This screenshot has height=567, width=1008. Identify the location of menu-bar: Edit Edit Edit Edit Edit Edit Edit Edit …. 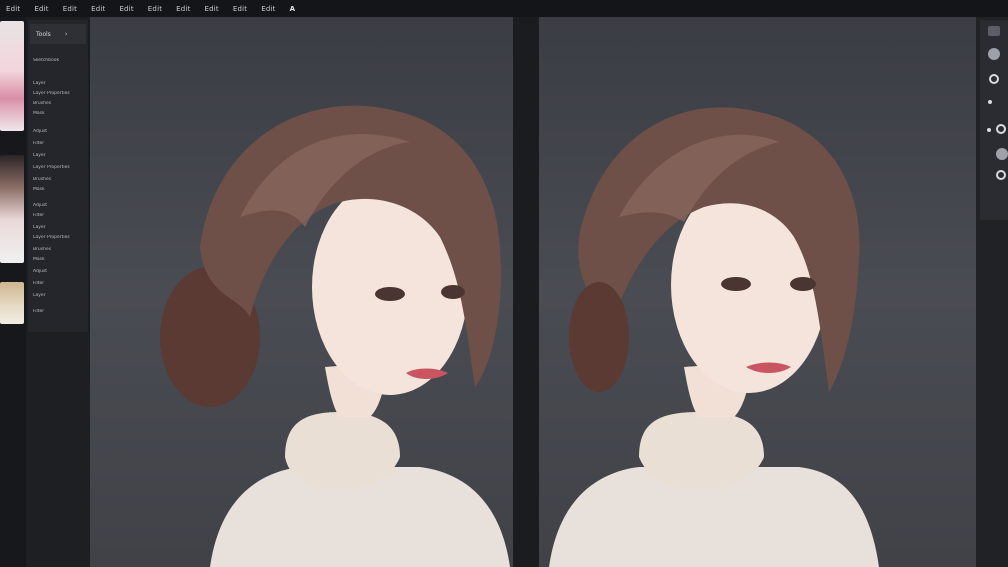
(504, 8).